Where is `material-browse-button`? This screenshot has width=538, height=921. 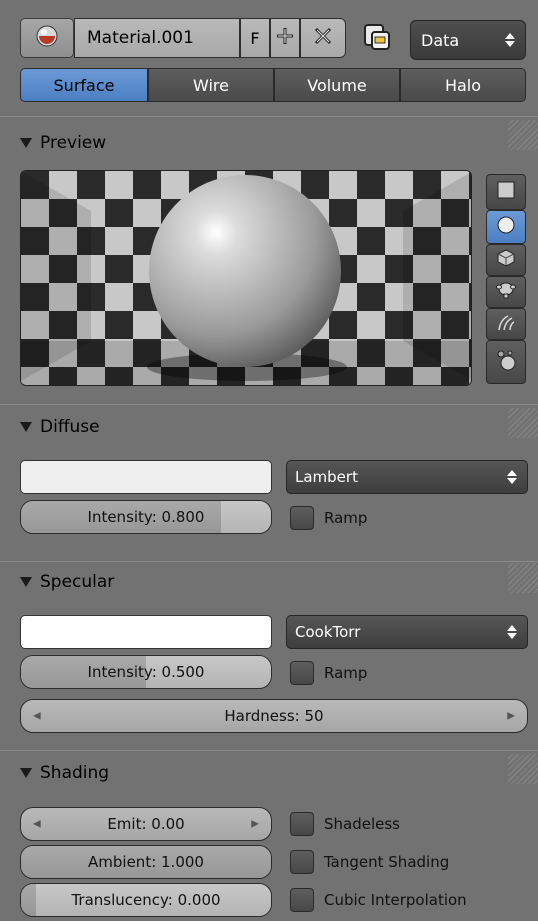
material-browse-button is located at coordinates (47, 38).